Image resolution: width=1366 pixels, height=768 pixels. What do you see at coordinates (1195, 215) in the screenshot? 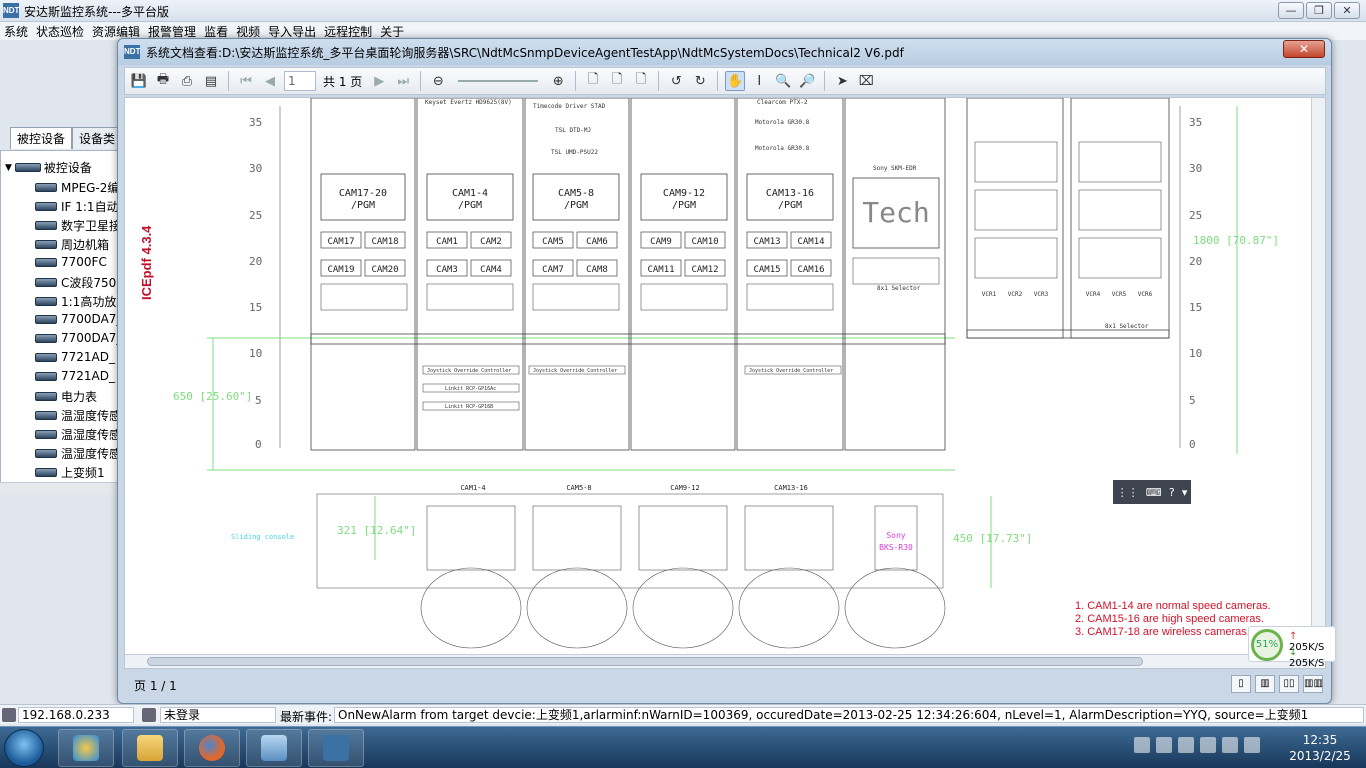
I see `scale-right-25: 25` at bounding box center [1195, 215].